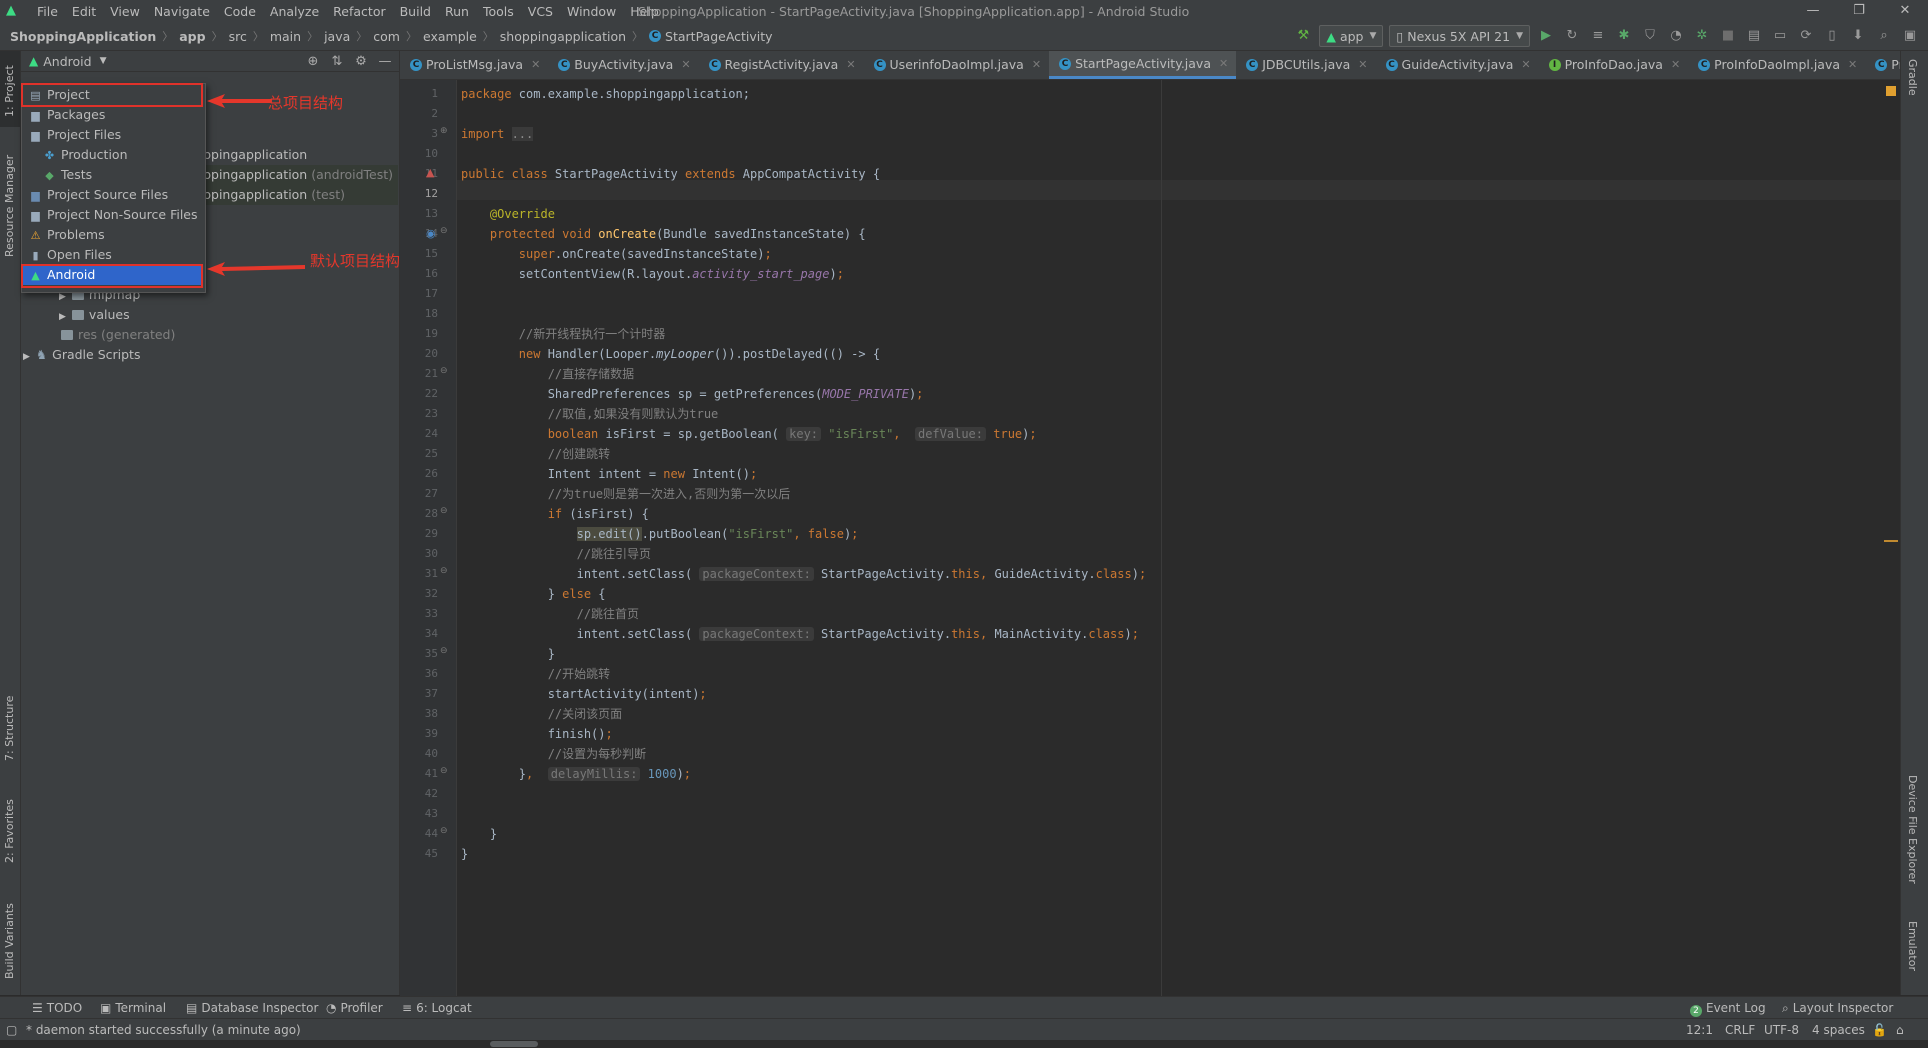  What do you see at coordinates (1650, 36) in the screenshot?
I see `coverage-icon: ⛉` at bounding box center [1650, 36].